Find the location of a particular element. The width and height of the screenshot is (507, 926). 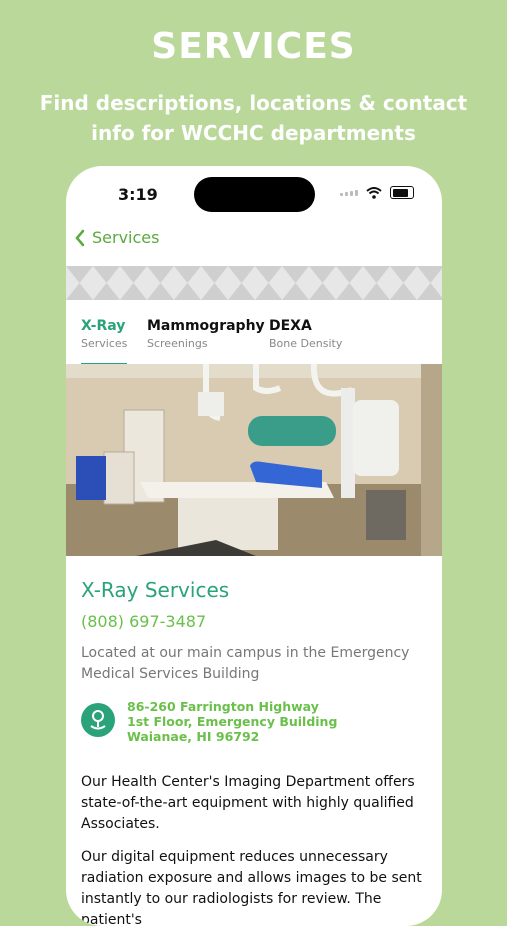

tab-sublabel: Bone Density is located at coordinates (306, 343).